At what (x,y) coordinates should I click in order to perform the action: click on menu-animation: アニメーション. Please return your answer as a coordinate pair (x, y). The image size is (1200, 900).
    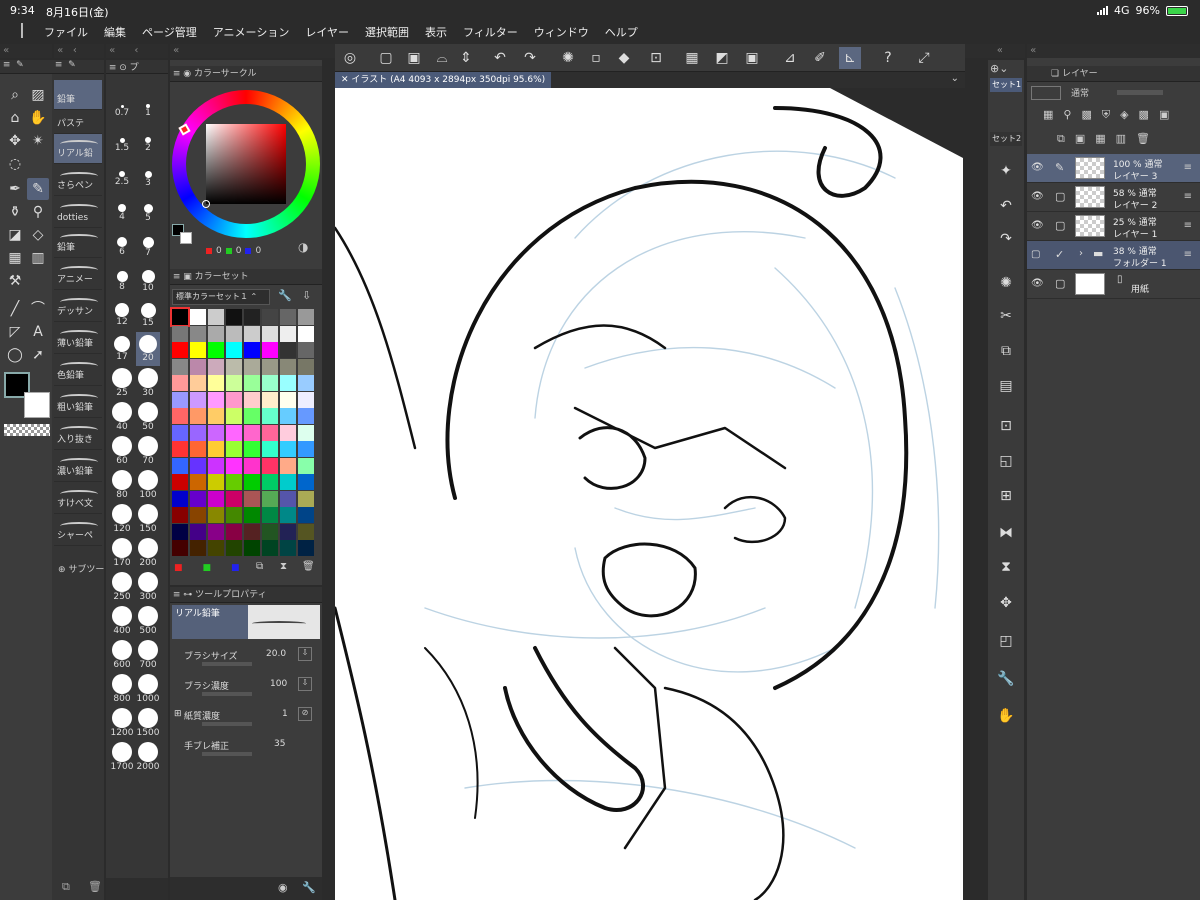
    Looking at the image, I should click on (251, 32).